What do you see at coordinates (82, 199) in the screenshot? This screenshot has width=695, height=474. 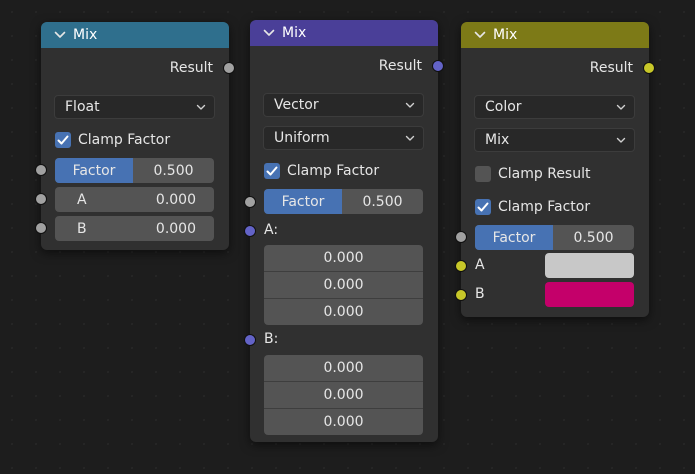 I see `field-label: A` at bounding box center [82, 199].